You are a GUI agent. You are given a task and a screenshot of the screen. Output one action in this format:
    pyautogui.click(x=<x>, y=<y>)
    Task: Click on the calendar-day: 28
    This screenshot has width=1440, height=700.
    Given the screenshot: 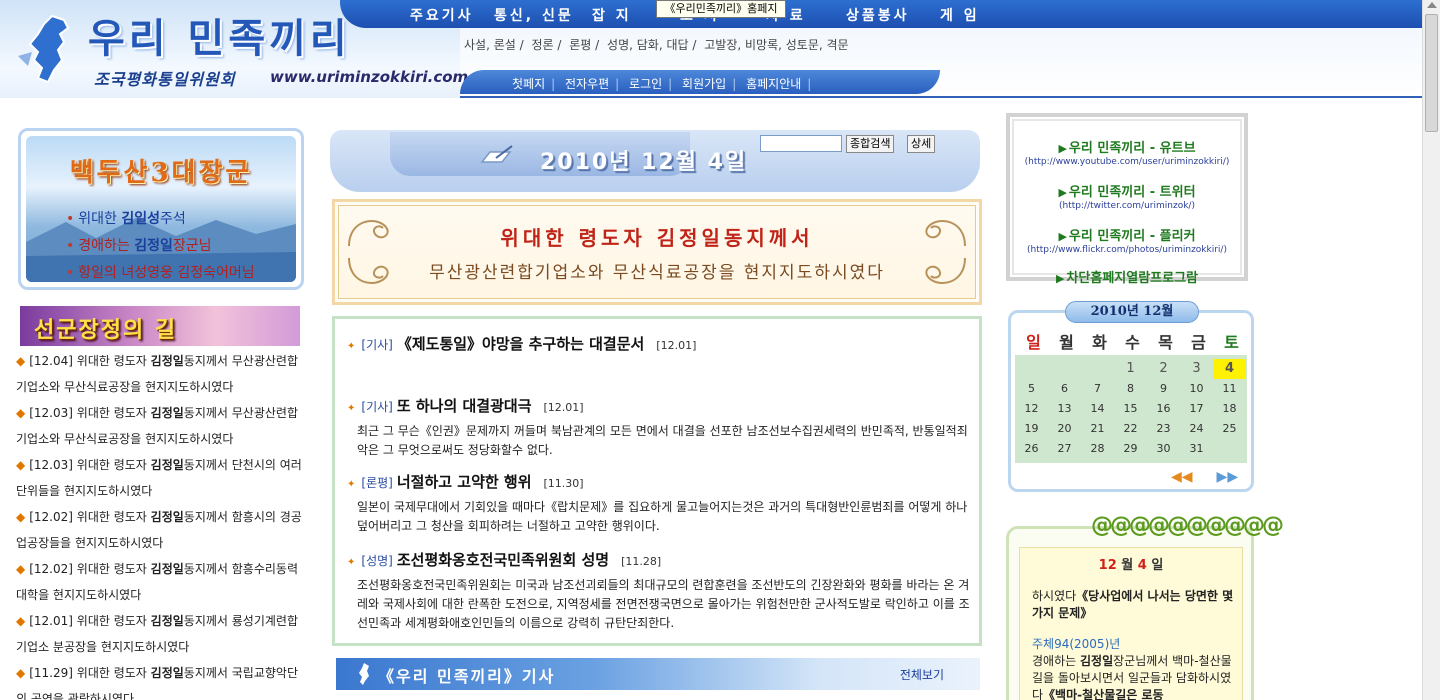 What is the action you would take?
    pyautogui.click(x=1097, y=449)
    